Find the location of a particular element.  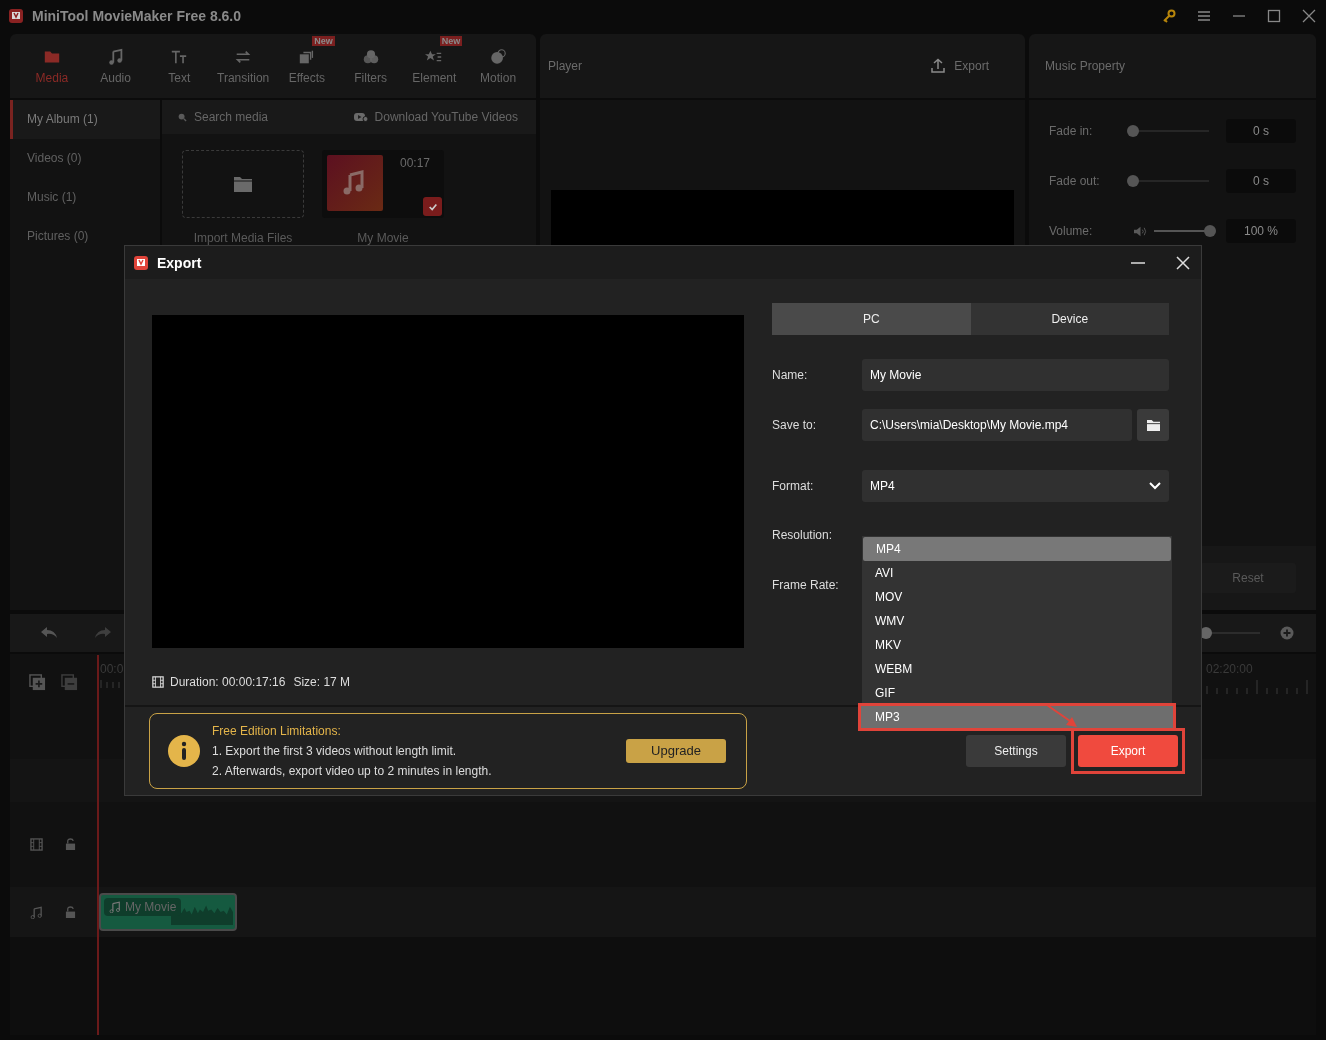

property-label: Volume: is located at coordinates (1071, 231).